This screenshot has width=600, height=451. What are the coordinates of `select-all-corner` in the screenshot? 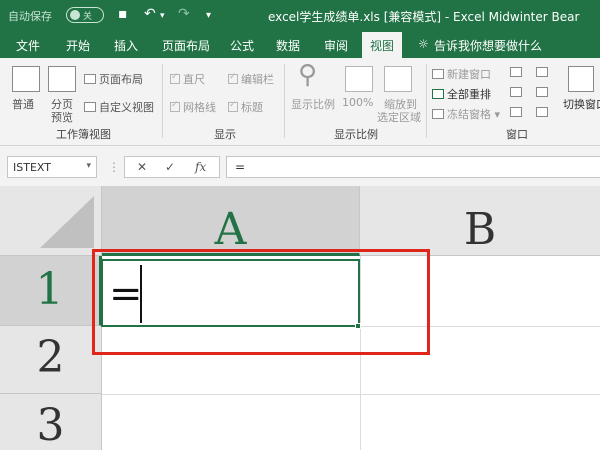 It's located at (51, 221).